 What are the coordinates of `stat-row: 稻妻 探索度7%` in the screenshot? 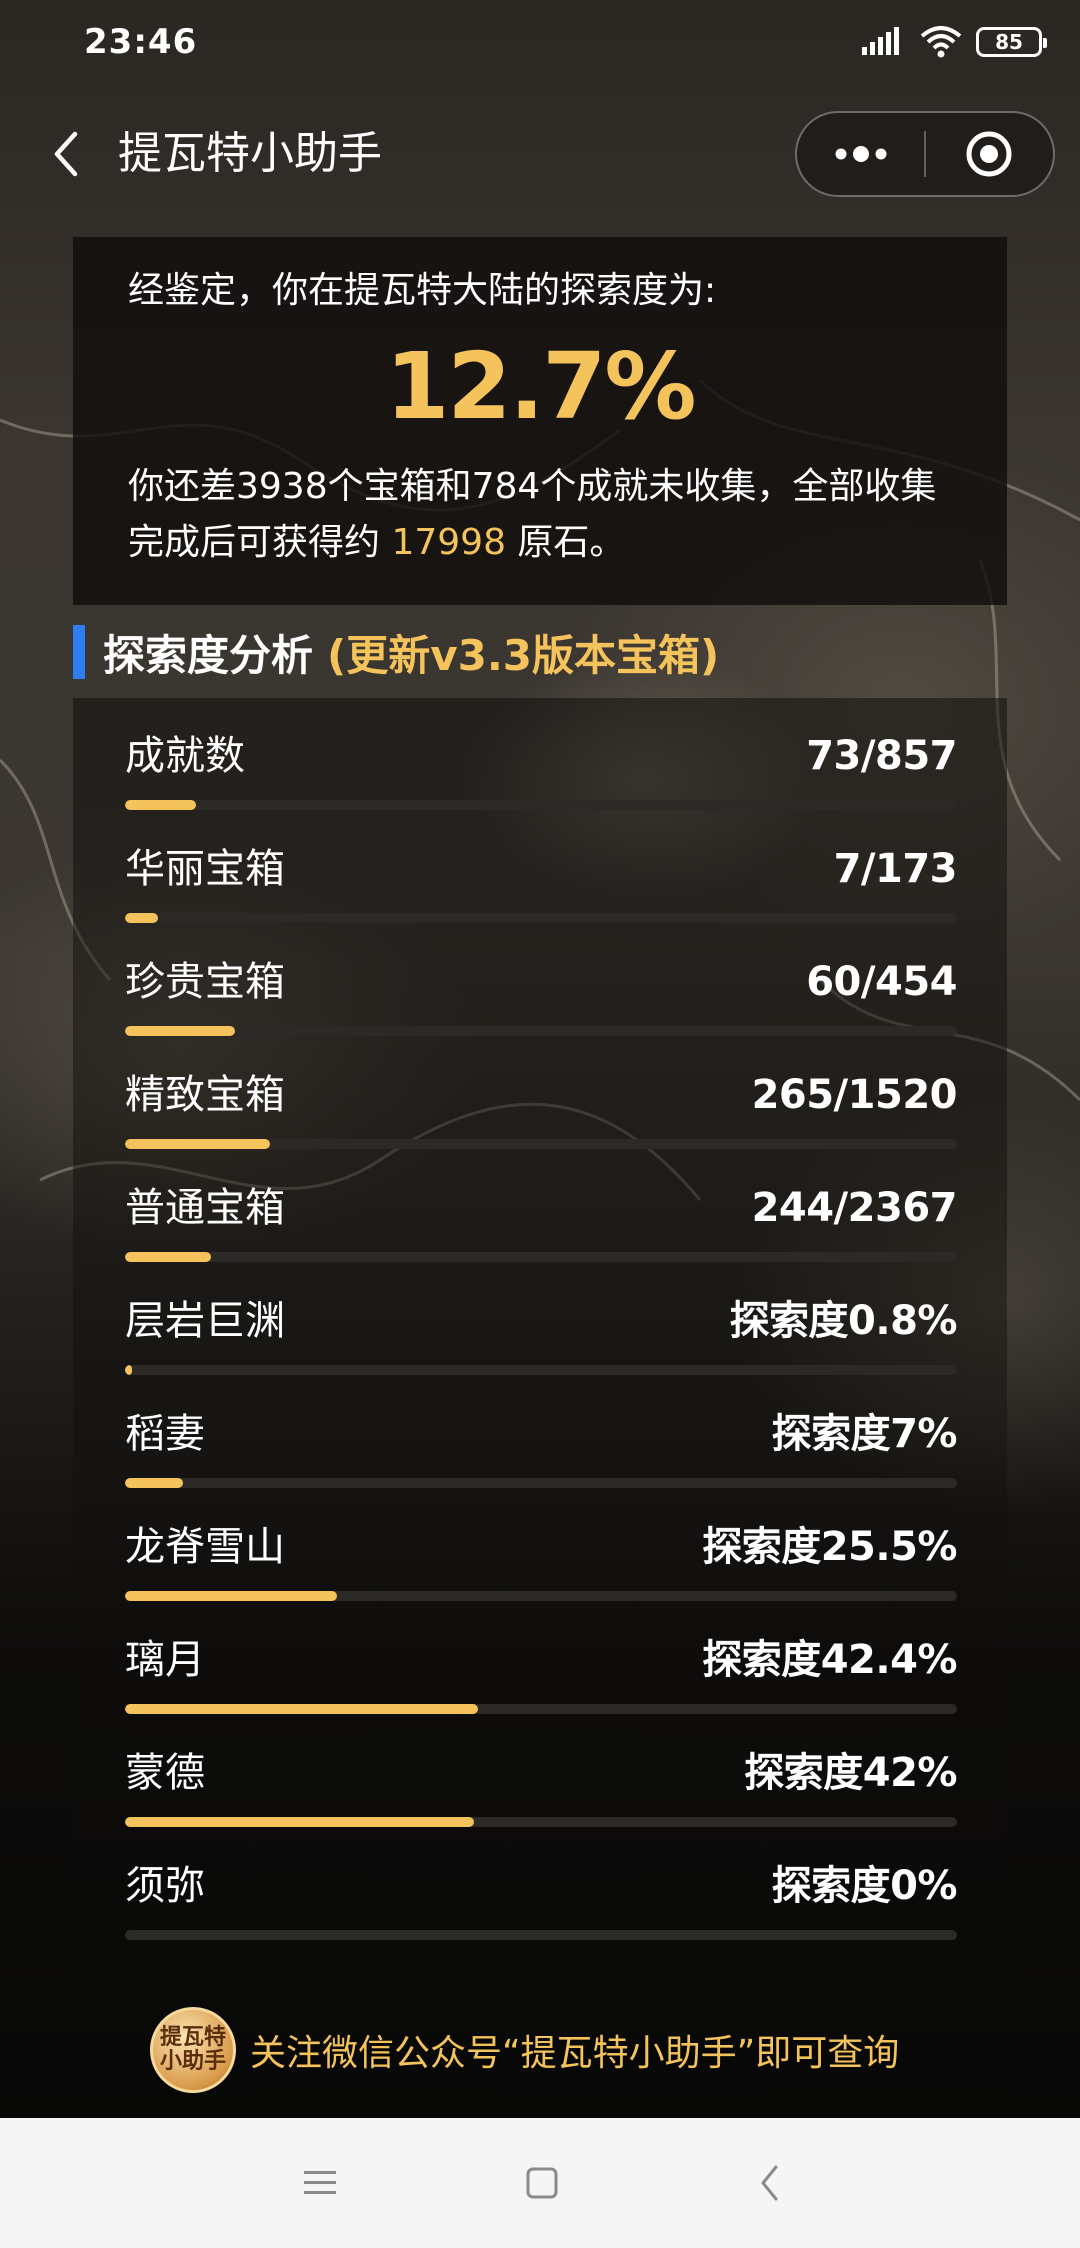 It's located at (541, 1456).